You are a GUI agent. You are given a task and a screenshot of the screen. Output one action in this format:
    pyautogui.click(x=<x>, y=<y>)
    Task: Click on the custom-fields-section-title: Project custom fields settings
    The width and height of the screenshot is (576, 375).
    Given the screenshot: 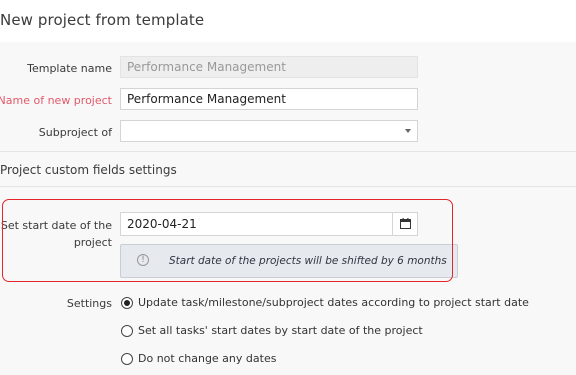 What is the action you would take?
    pyautogui.click(x=88, y=170)
    